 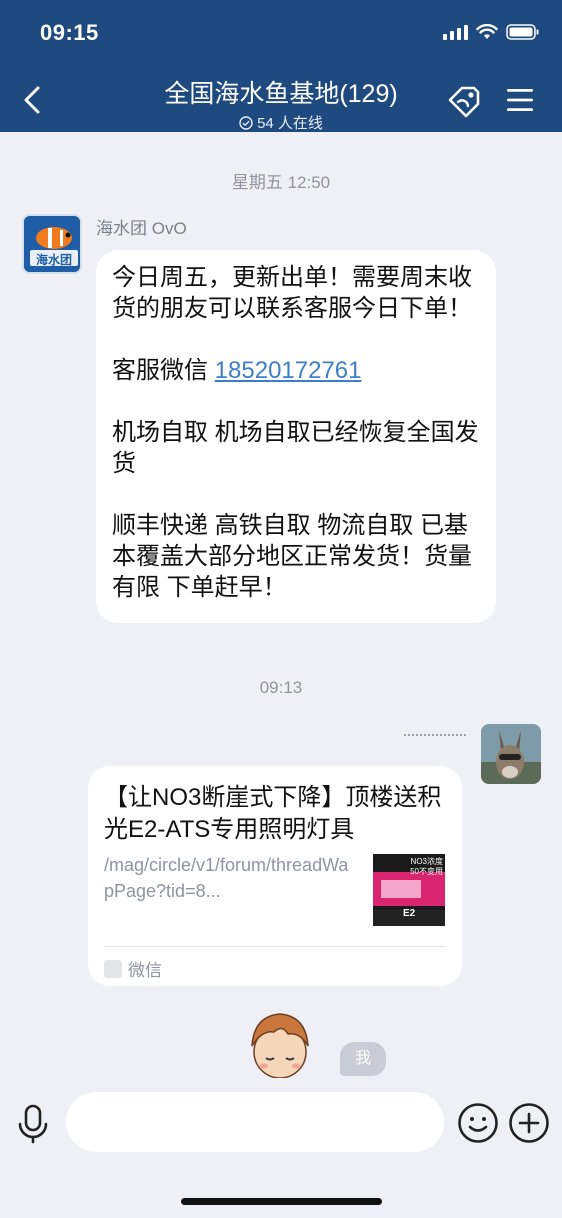 I want to click on sending-indicator, so click(x=435, y=735).